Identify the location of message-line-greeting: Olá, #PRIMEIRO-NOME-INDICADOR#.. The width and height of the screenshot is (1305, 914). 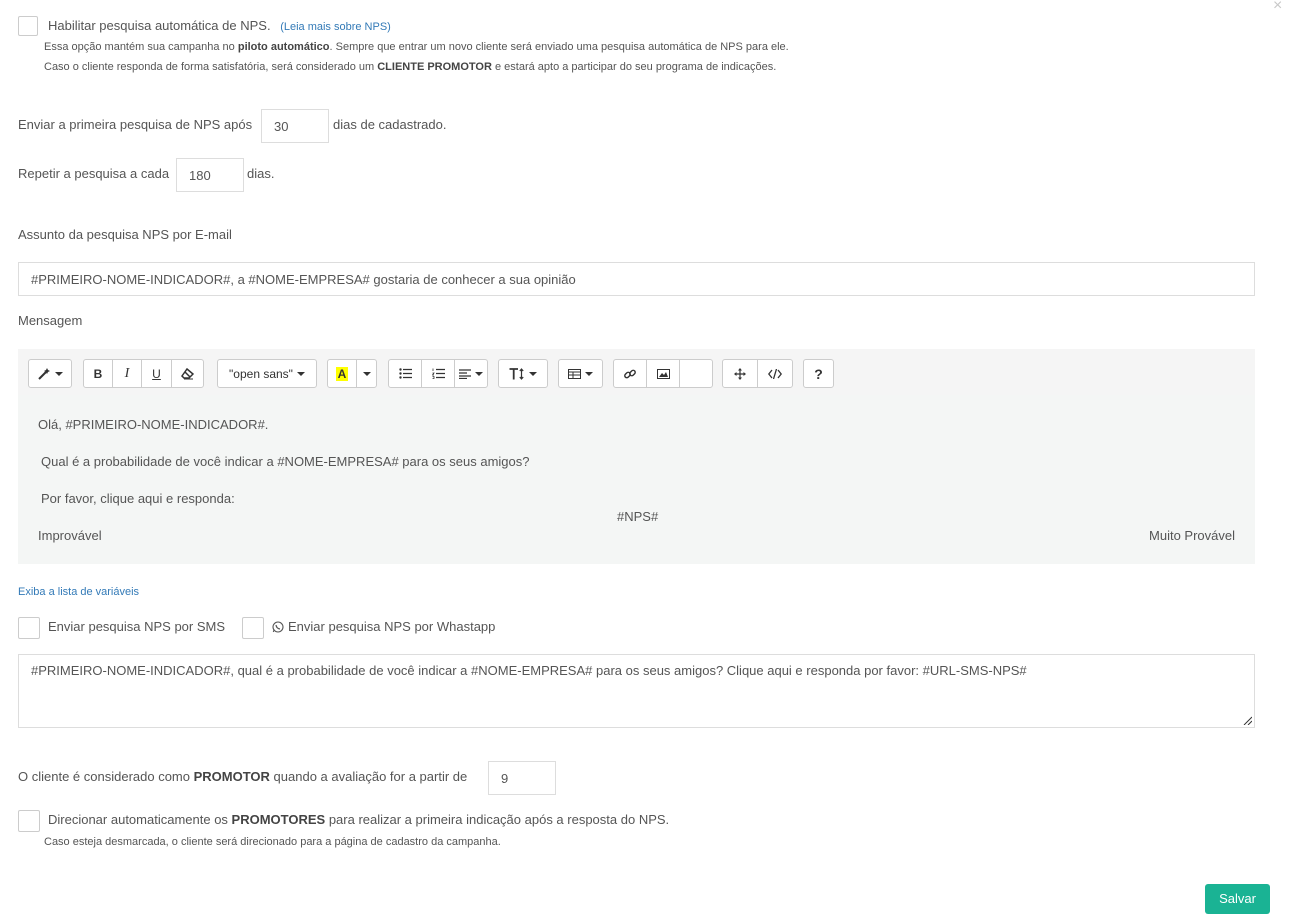
(153, 424).